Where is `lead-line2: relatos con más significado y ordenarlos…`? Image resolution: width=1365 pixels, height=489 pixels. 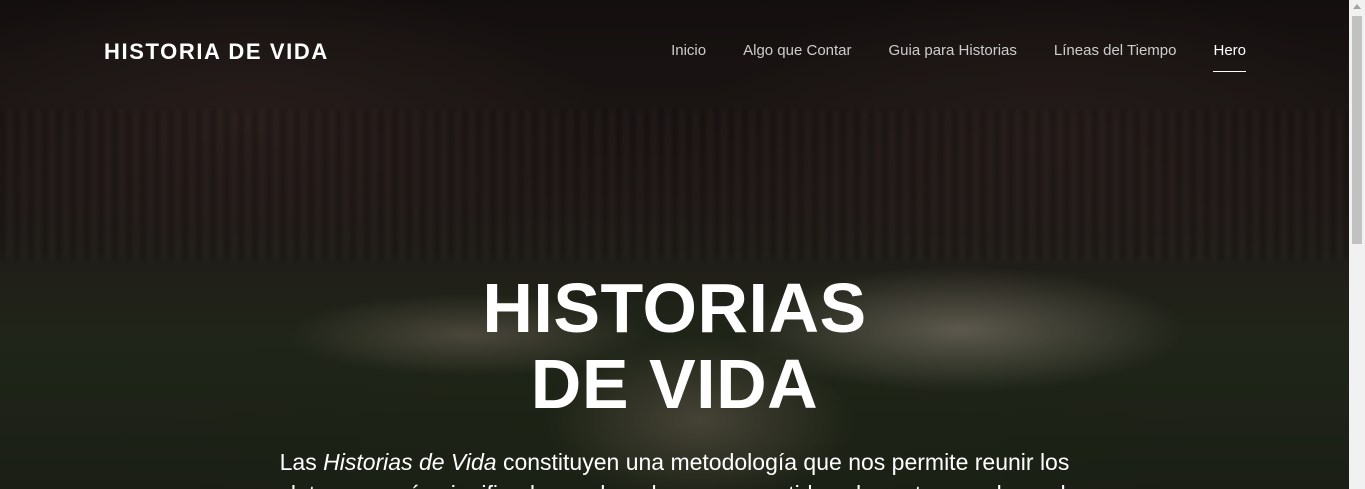 lead-line2: relatos con más significado y ordenarlos… is located at coordinates (674, 485).